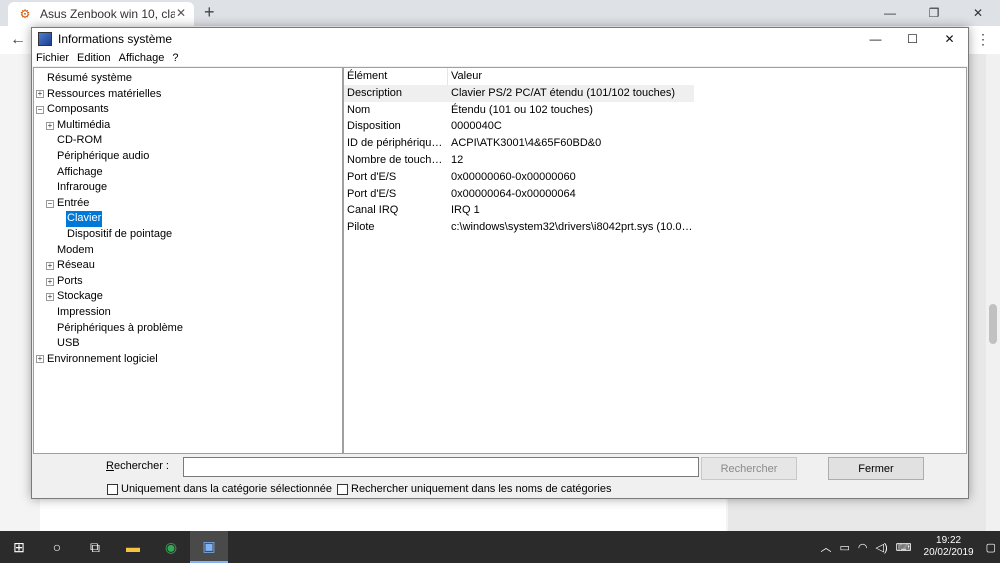 The image size is (1000, 563). I want to click on tree-item: − Entrée, so click(188, 204).